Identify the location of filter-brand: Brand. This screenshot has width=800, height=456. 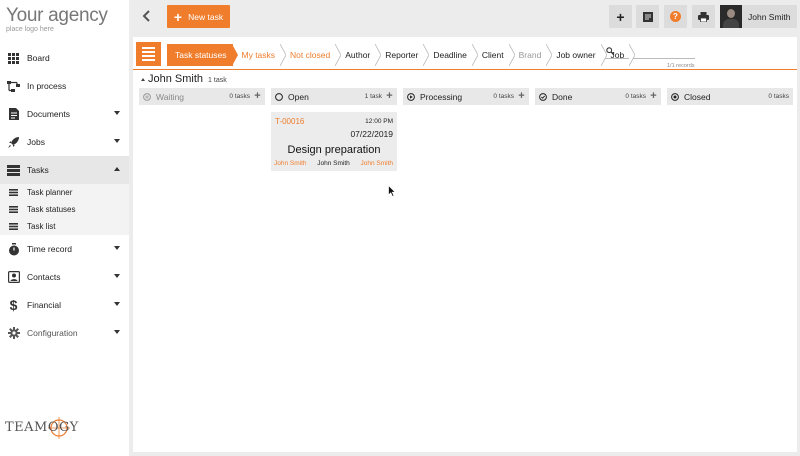
(531, 55).